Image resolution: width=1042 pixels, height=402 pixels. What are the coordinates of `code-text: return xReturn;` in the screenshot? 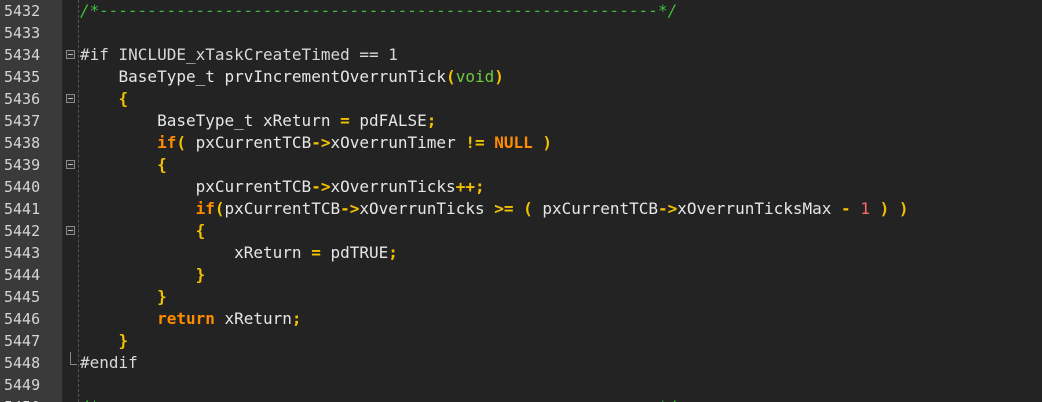 It's located at (191, 319).